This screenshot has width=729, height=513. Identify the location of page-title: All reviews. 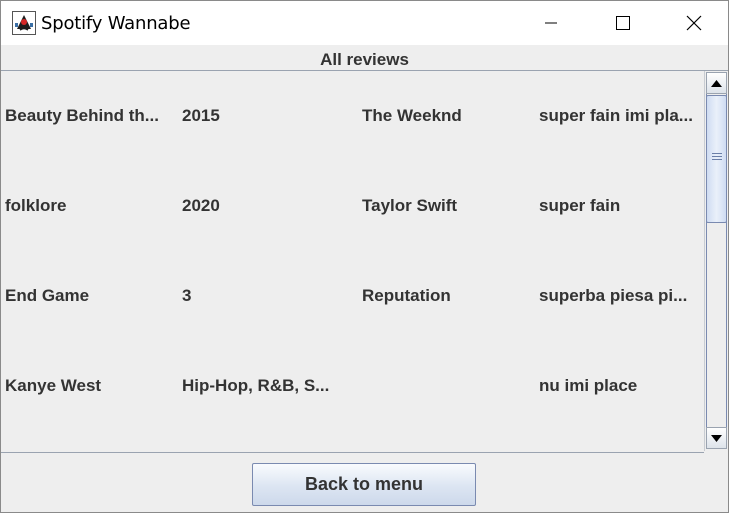
(364, 59).